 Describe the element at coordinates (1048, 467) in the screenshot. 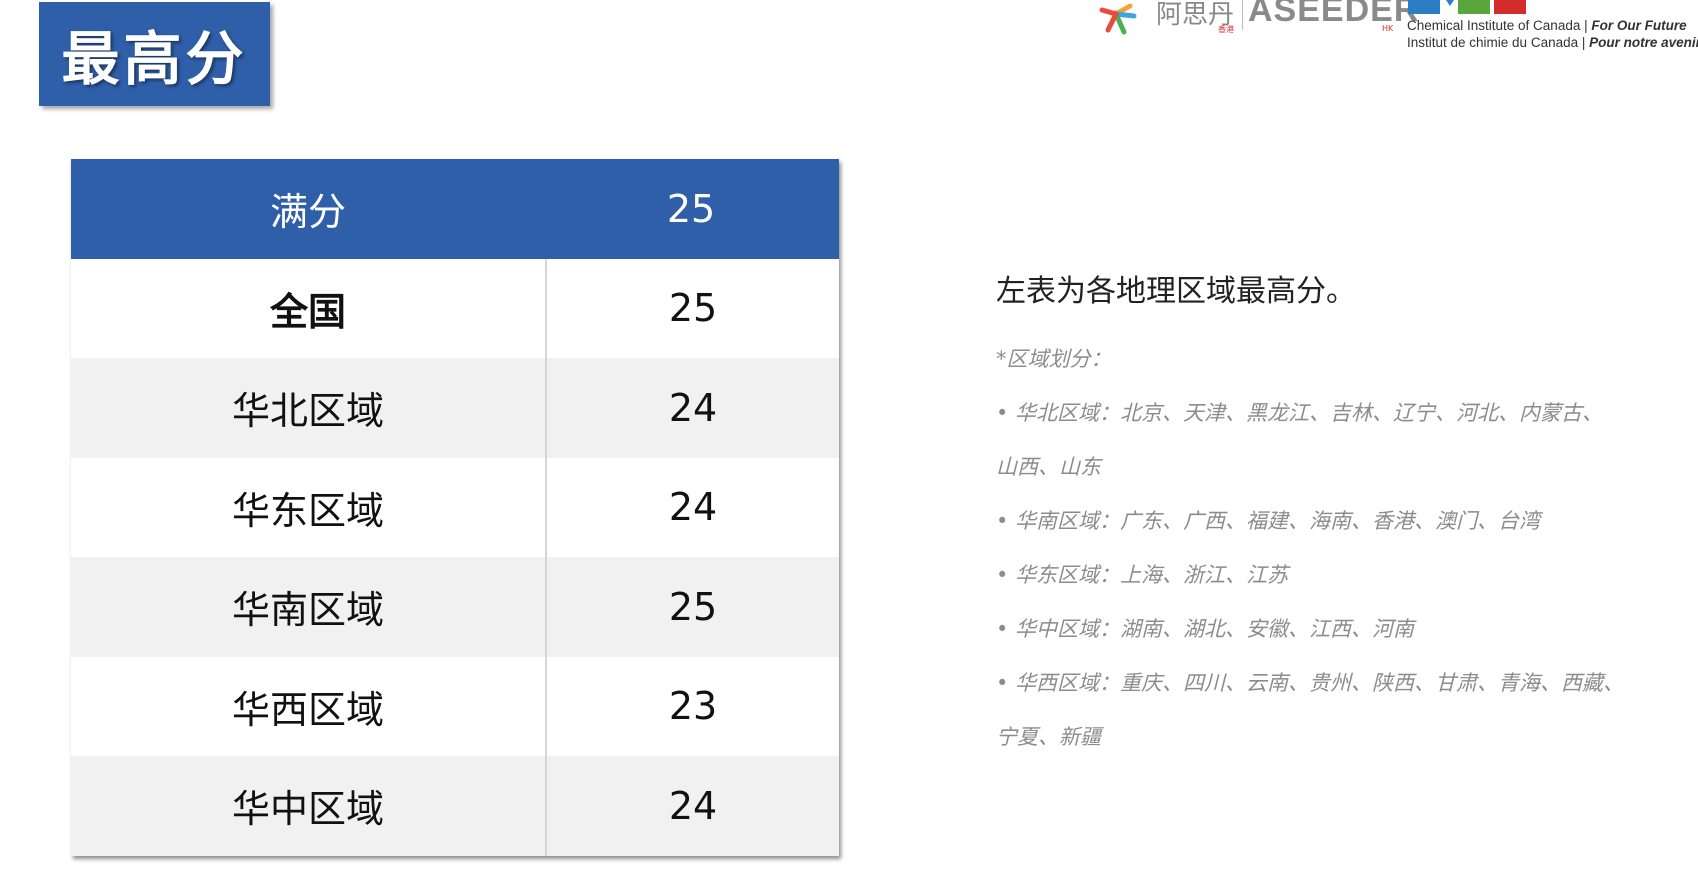

I see `notes-line: 山西、山东` at that location.